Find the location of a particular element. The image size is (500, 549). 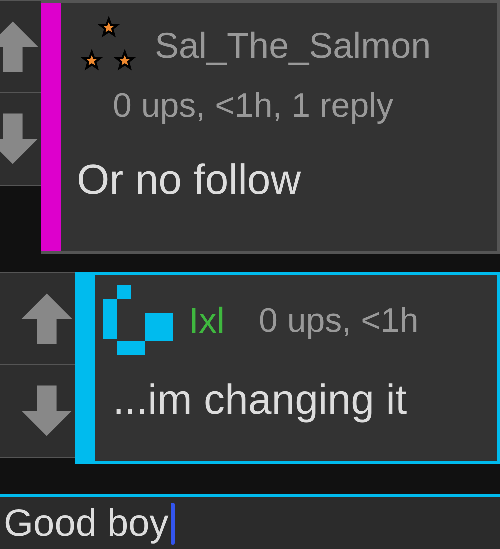

comment-text: ...im changing it is located at coordinates (260, 400).